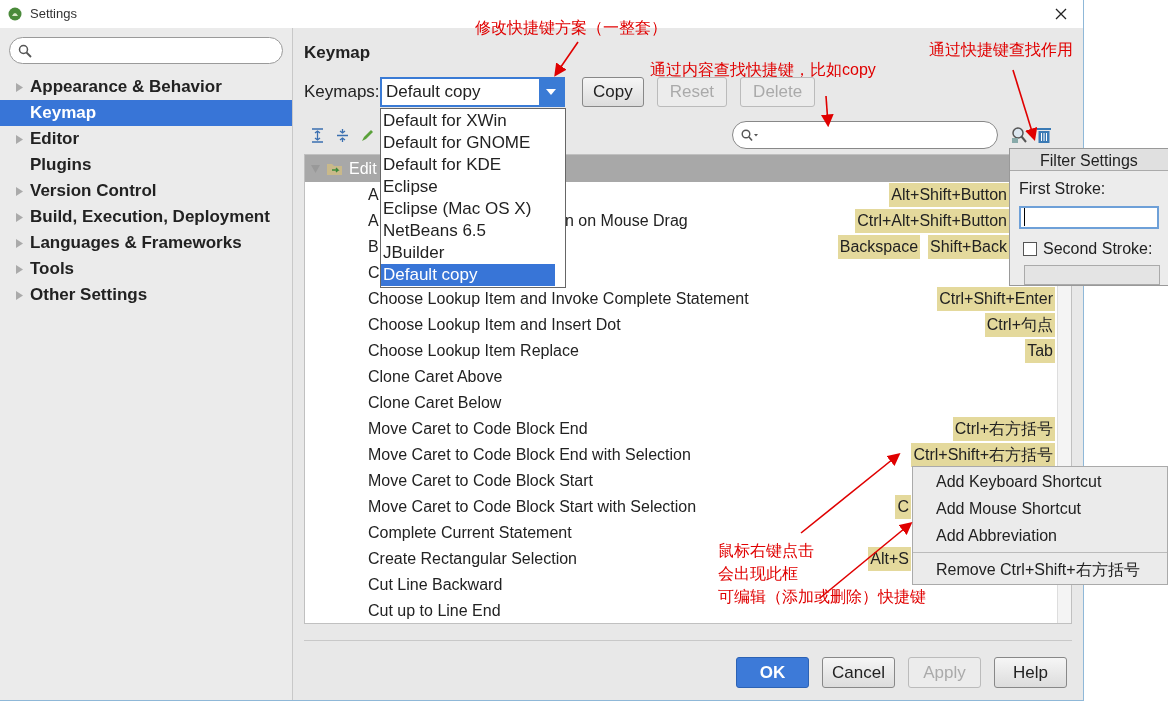  Describe the element at coordinates (529, 455) in the screenshot. I see `action-name: Move Caret to Code Block End with Selection` at that location.